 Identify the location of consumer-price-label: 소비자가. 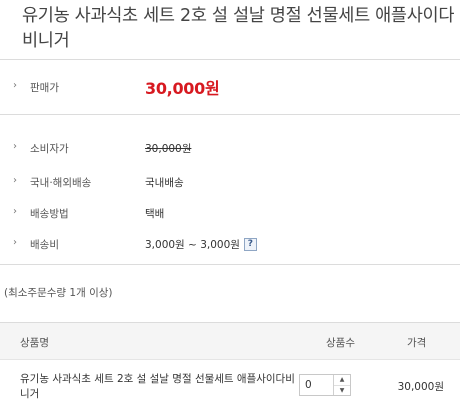
(49, 148).